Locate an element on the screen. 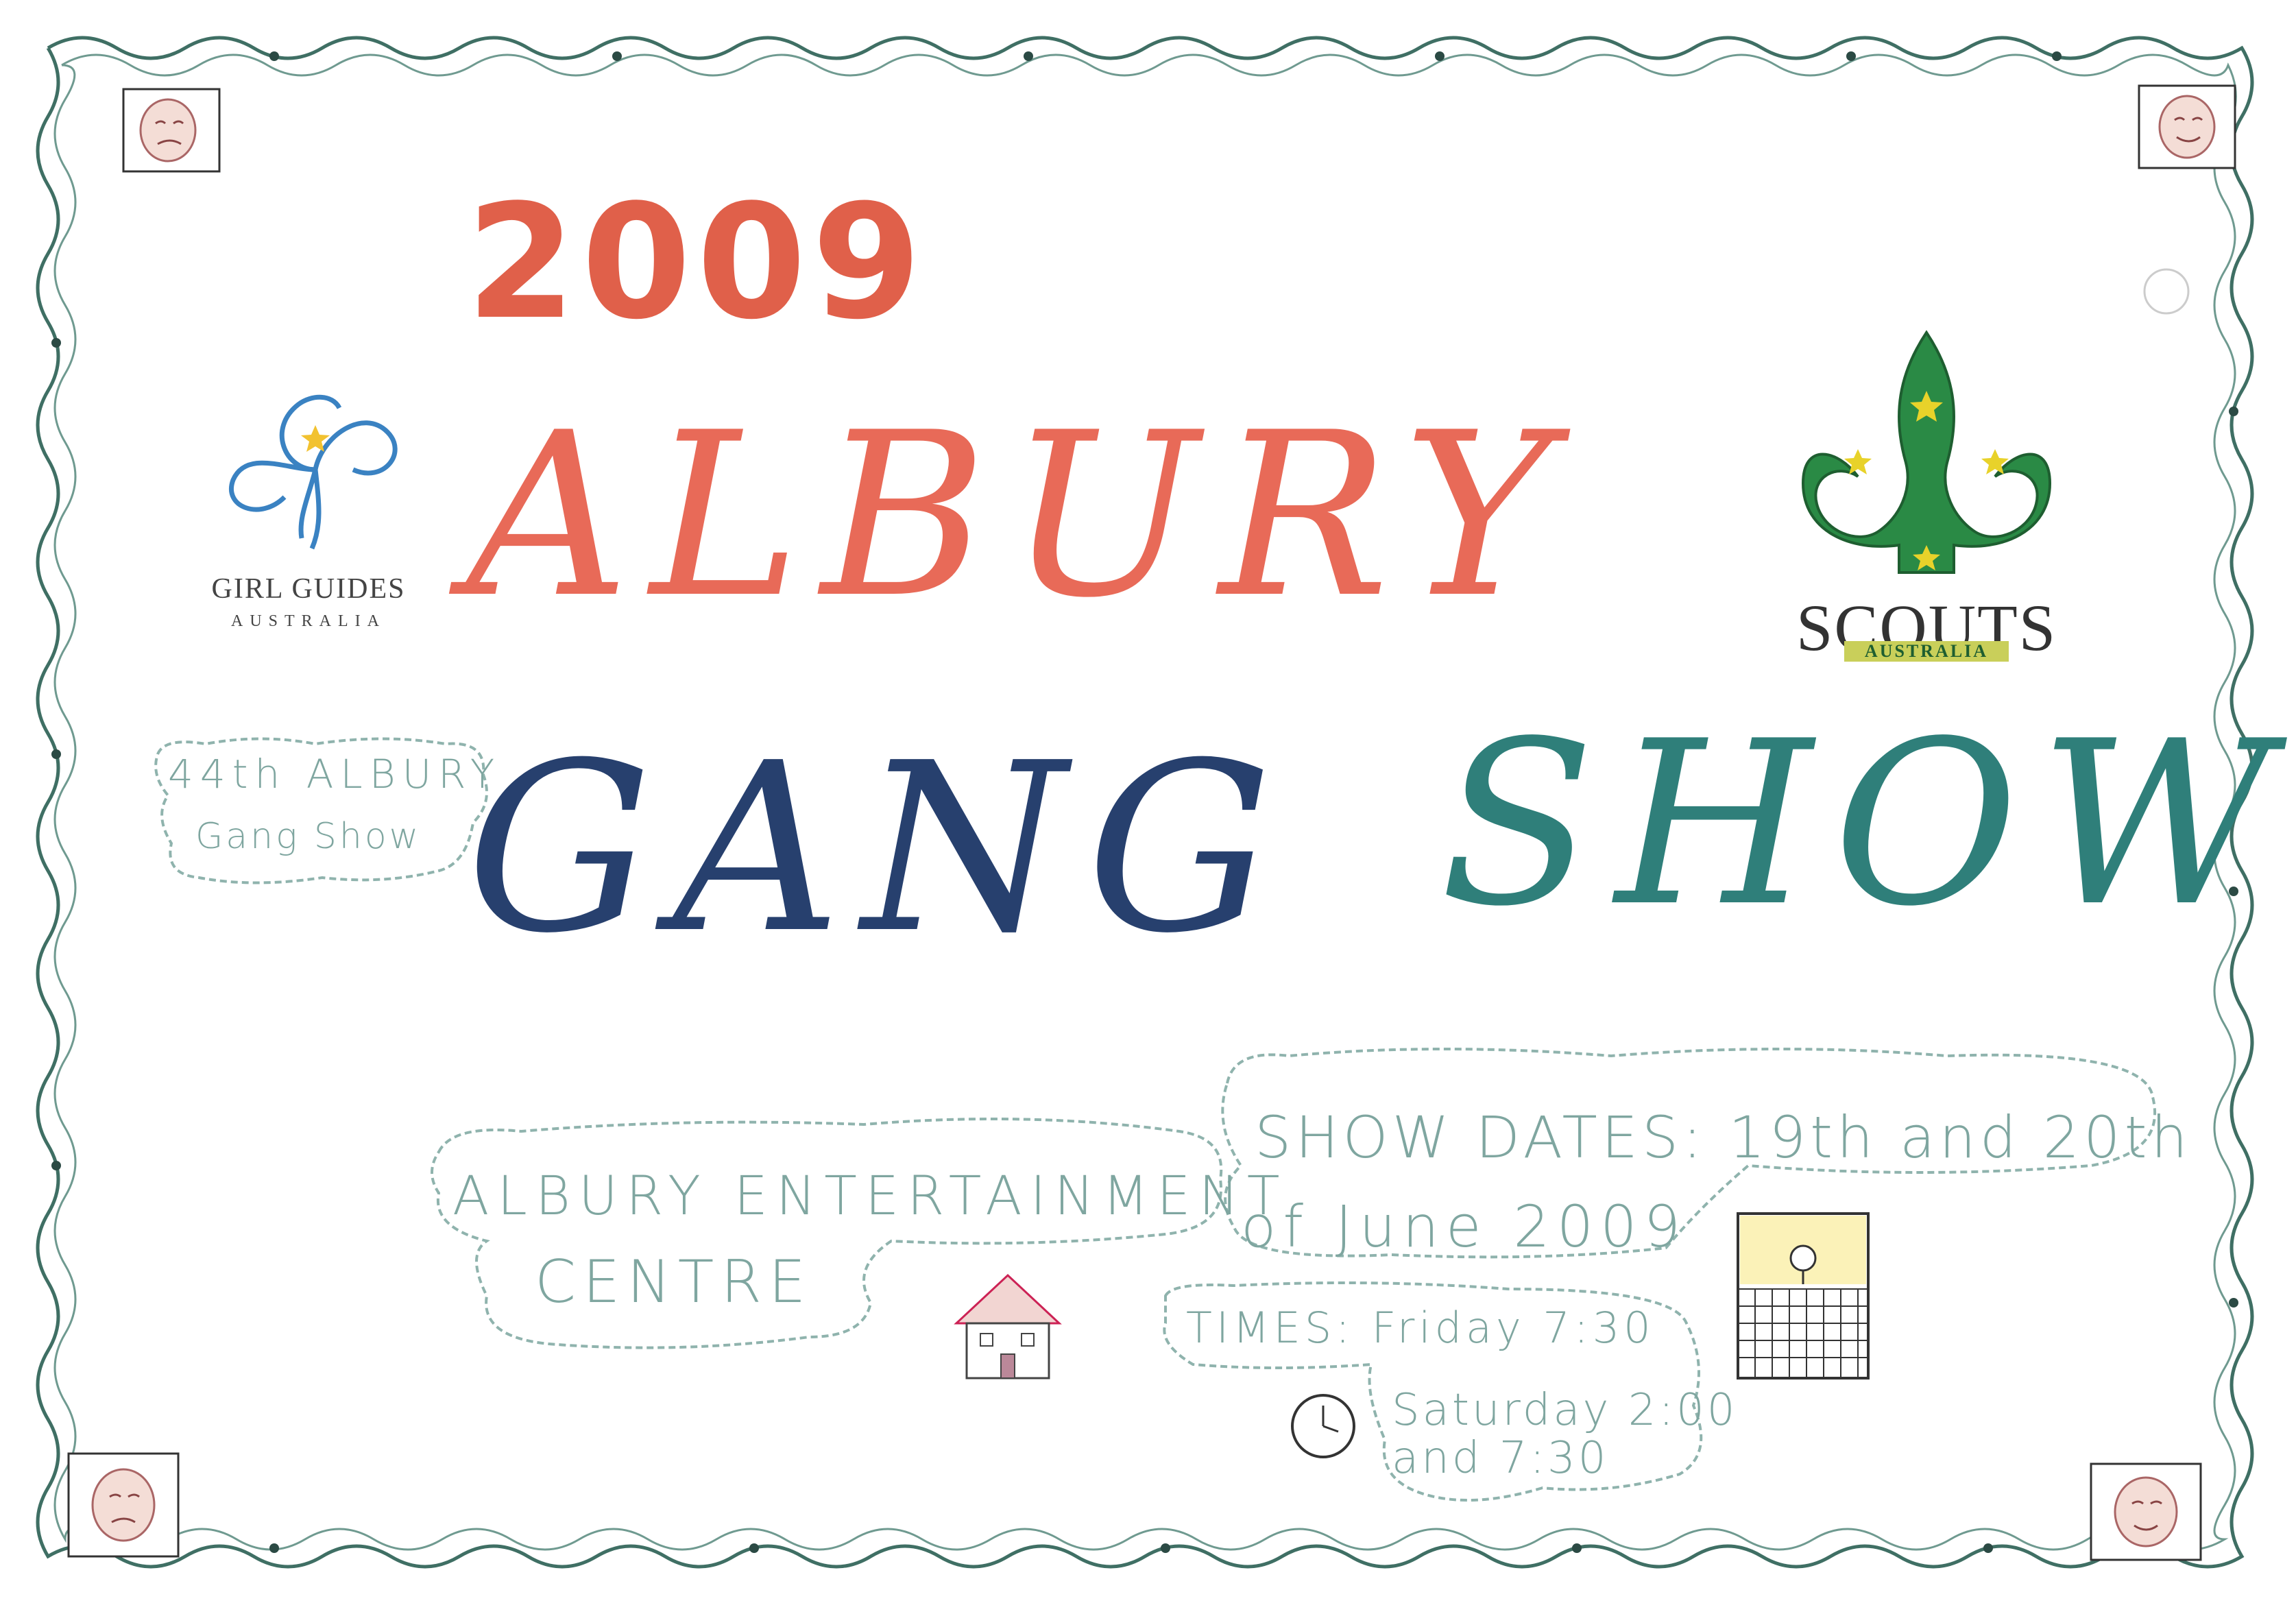  clock-icon is located at coordinates (1323, 1426).